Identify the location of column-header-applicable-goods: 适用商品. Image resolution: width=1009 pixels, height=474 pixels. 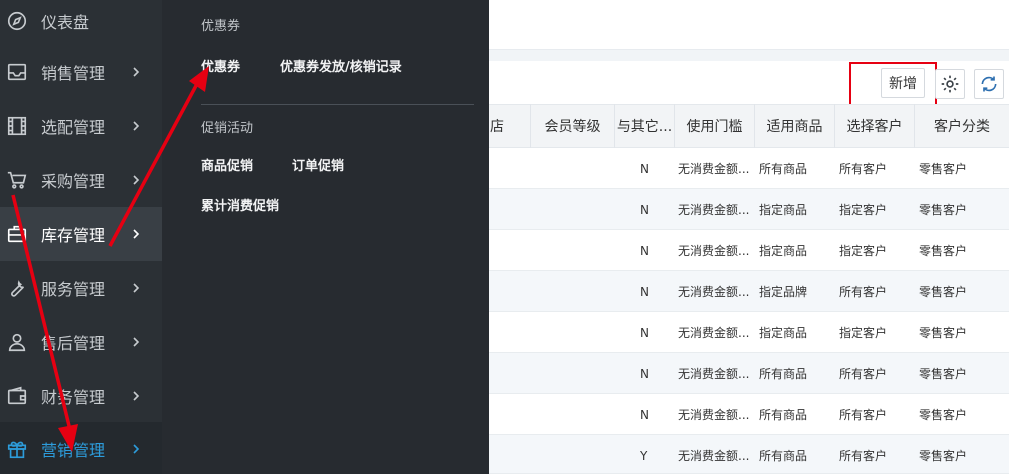
(795, 126).